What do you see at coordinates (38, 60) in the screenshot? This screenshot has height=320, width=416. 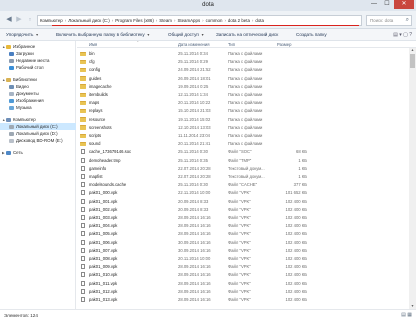 I see `nav-item-recent-places: Недавние места` at bounding box center [38, 60].